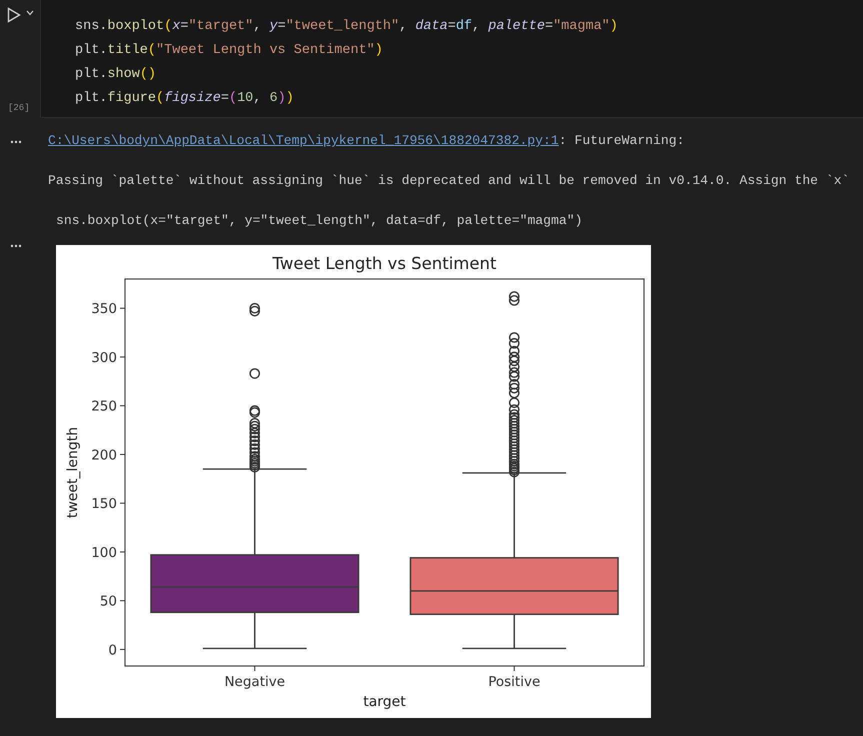  What do you see at coordinates (514, 682) in the screenshot?
I see `category-label: Positive` at bounding box center [514, 682].